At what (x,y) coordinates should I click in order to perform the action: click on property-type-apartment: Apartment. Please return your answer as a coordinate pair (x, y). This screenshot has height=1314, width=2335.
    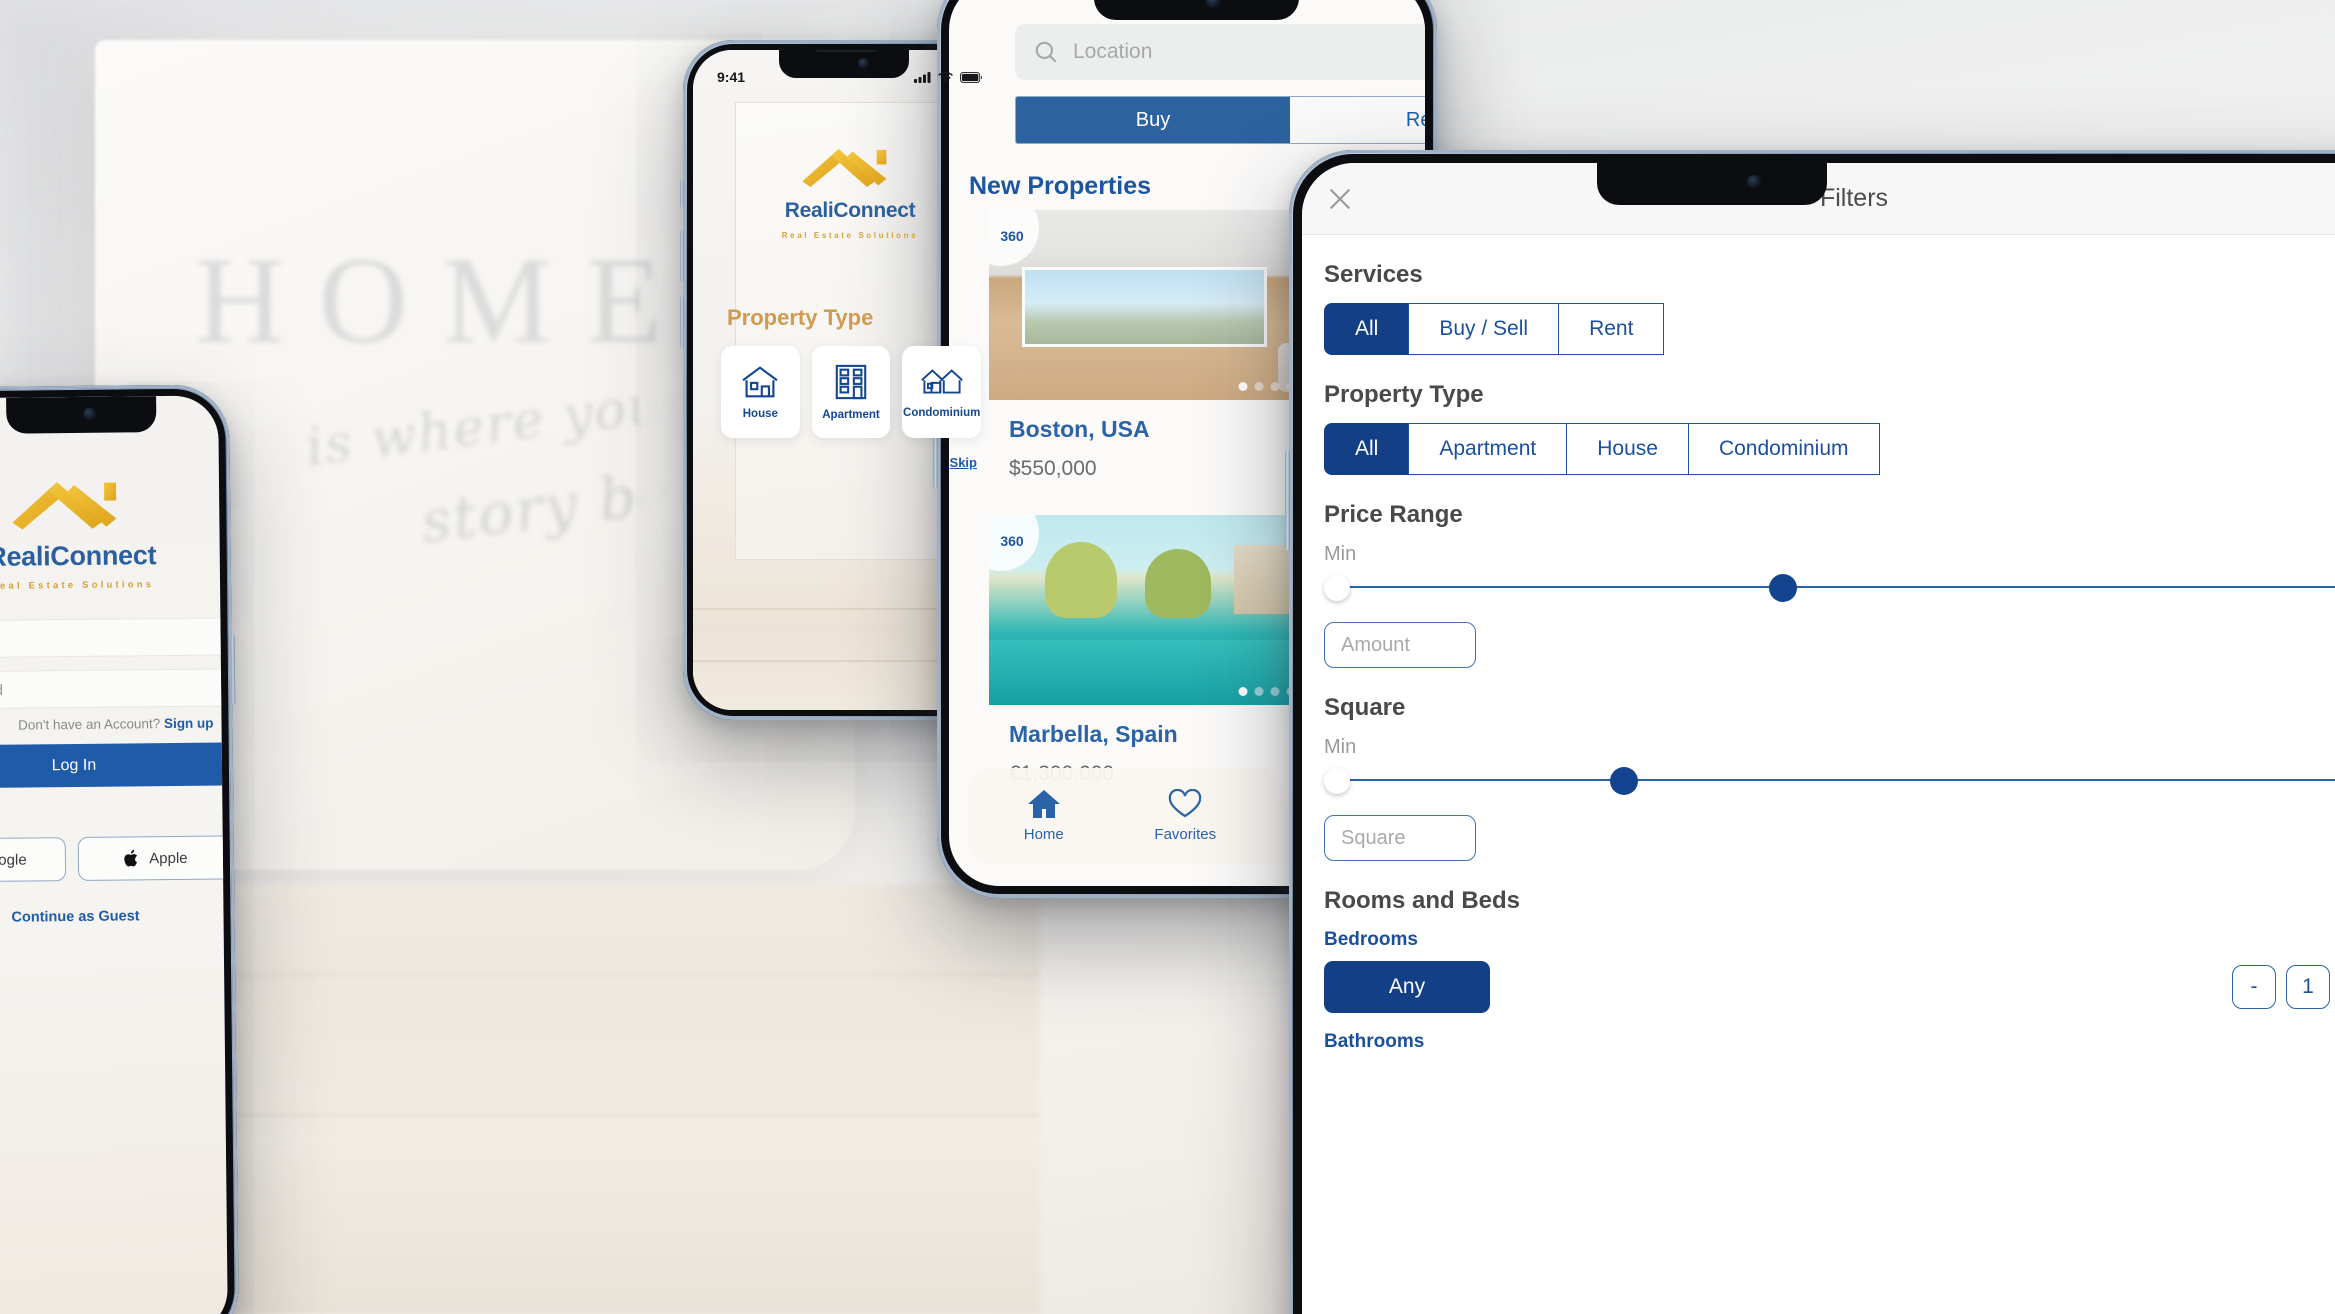
    Looking at the image, I should click on (851, 392).